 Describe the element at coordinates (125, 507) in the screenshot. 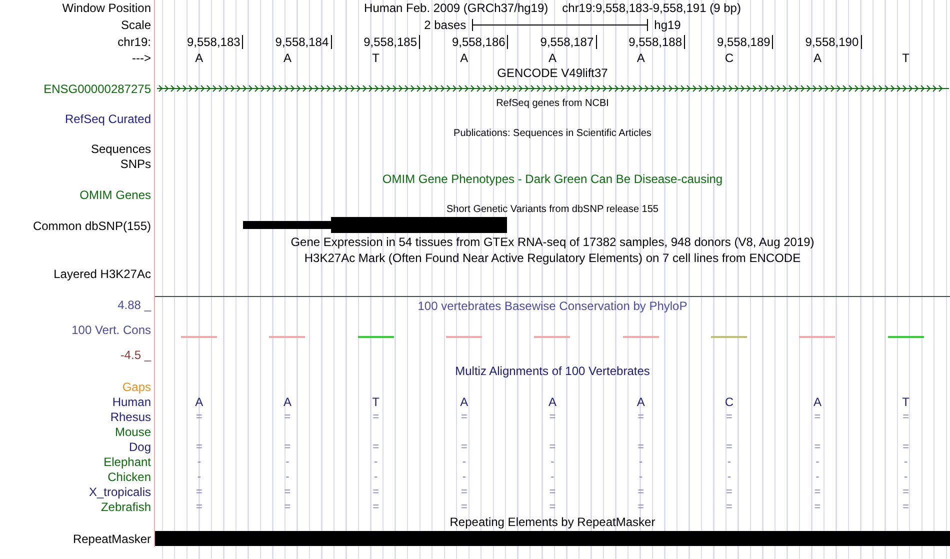

I see `track-label: Zebrafish` at that location.